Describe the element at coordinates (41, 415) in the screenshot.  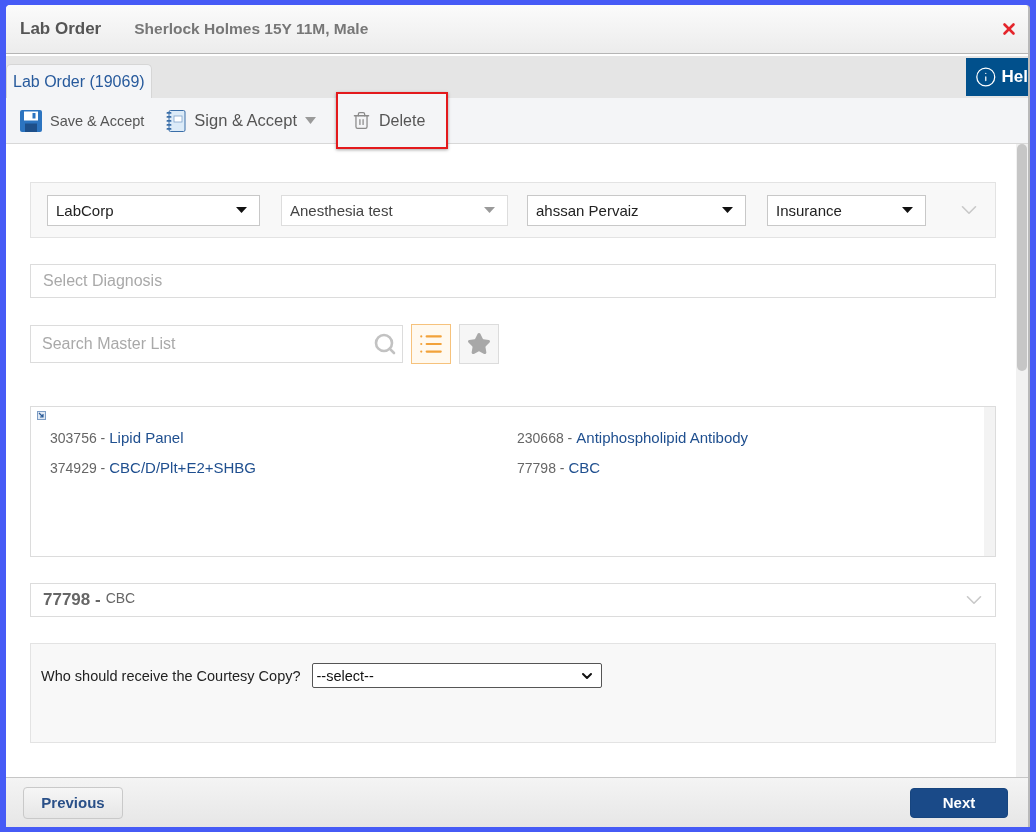
I see `expand-icon` at that location.